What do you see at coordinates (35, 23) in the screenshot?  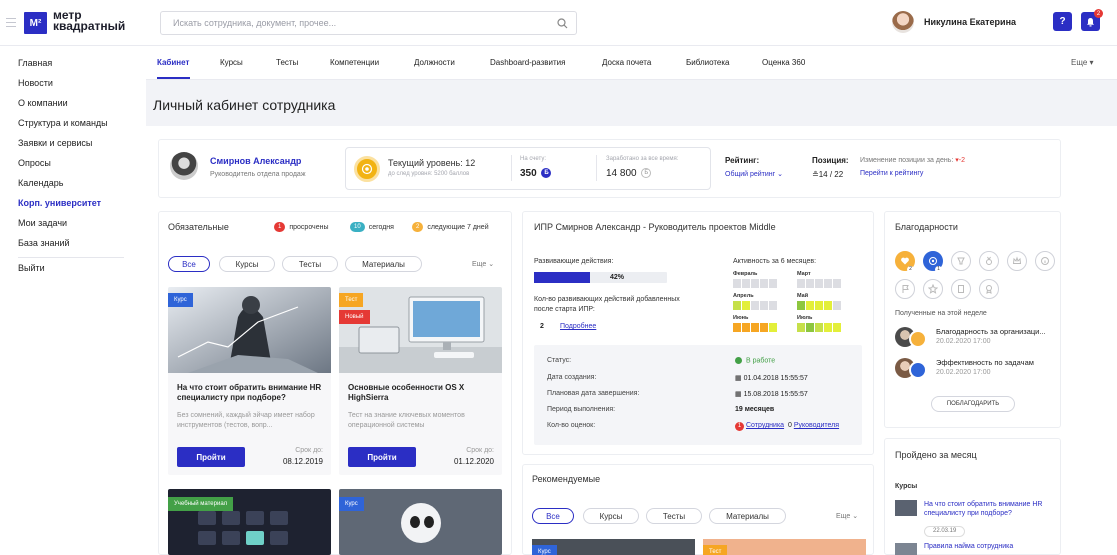 I see `logo: M²` at bounding box center [35, 23].